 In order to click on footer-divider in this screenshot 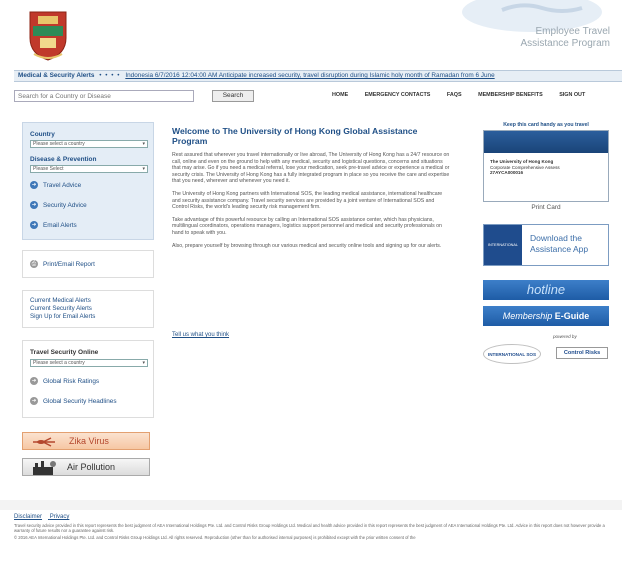, I will do `click(311, 505)`.